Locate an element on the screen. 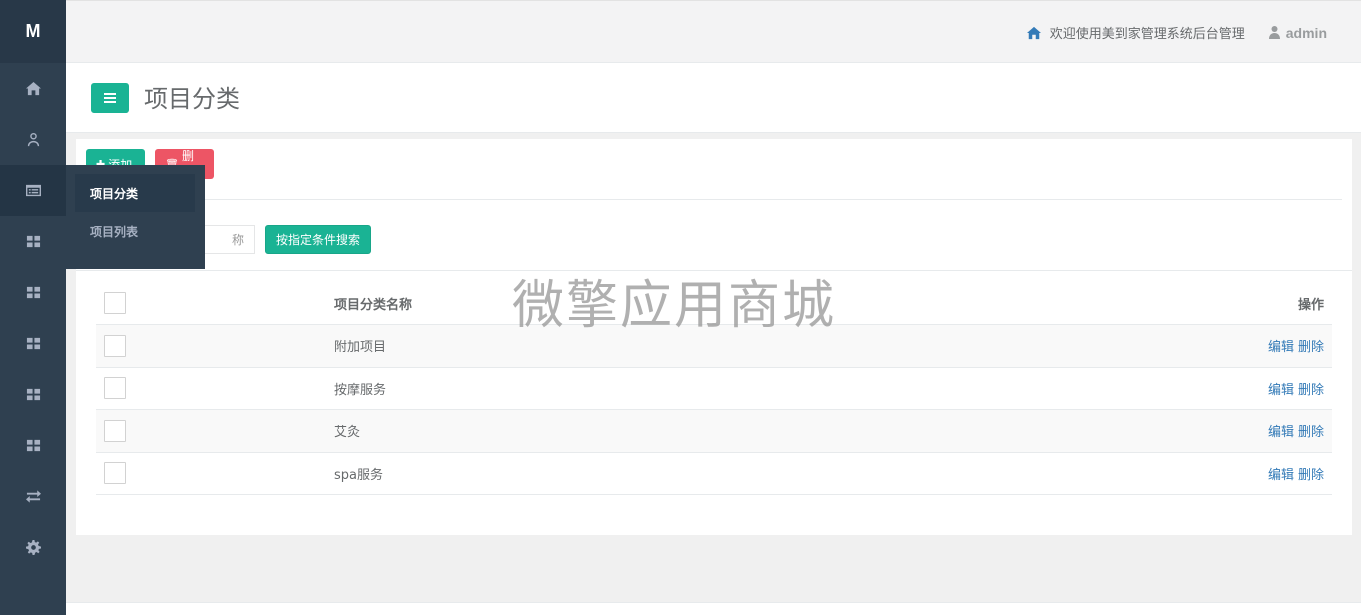  table-row: 按摩服务 编辑 删除 is located at coordinates (714, 388).